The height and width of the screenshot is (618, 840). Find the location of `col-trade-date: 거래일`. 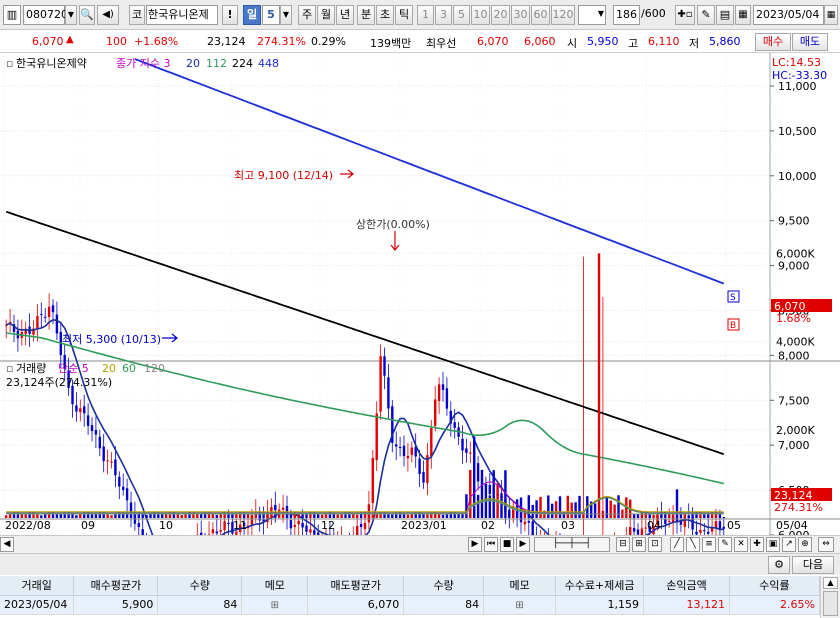

col-trade-date: 거래일 is located at coordinates (37, 586).